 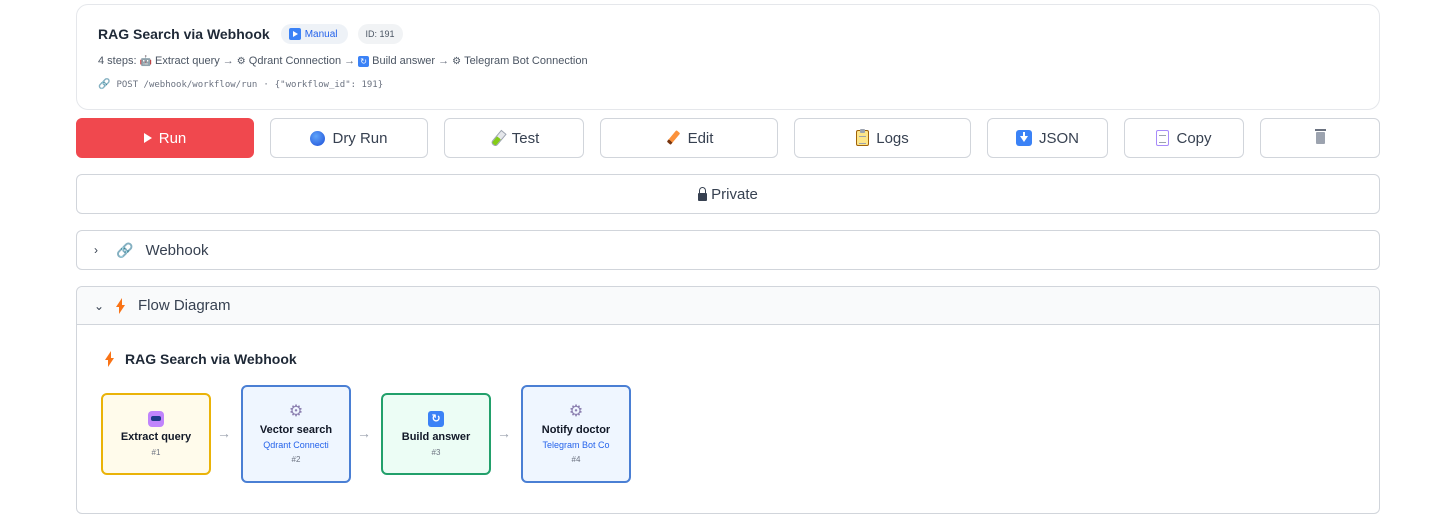 What do you see at coordinates (184, 305) in the screenshot?
I see `flow-diagram-label: Flow Diagram` at bounding box center [184, 305].